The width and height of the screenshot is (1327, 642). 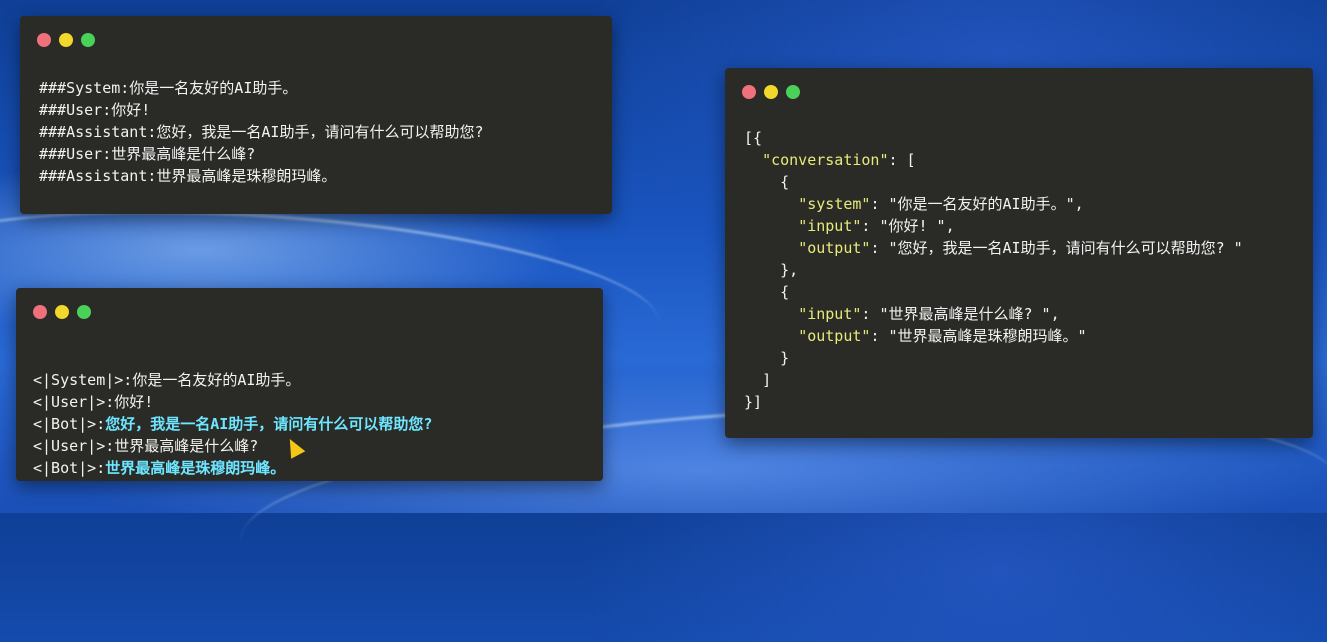 I want to click on json-punct: }, so click(x=785, y=358).